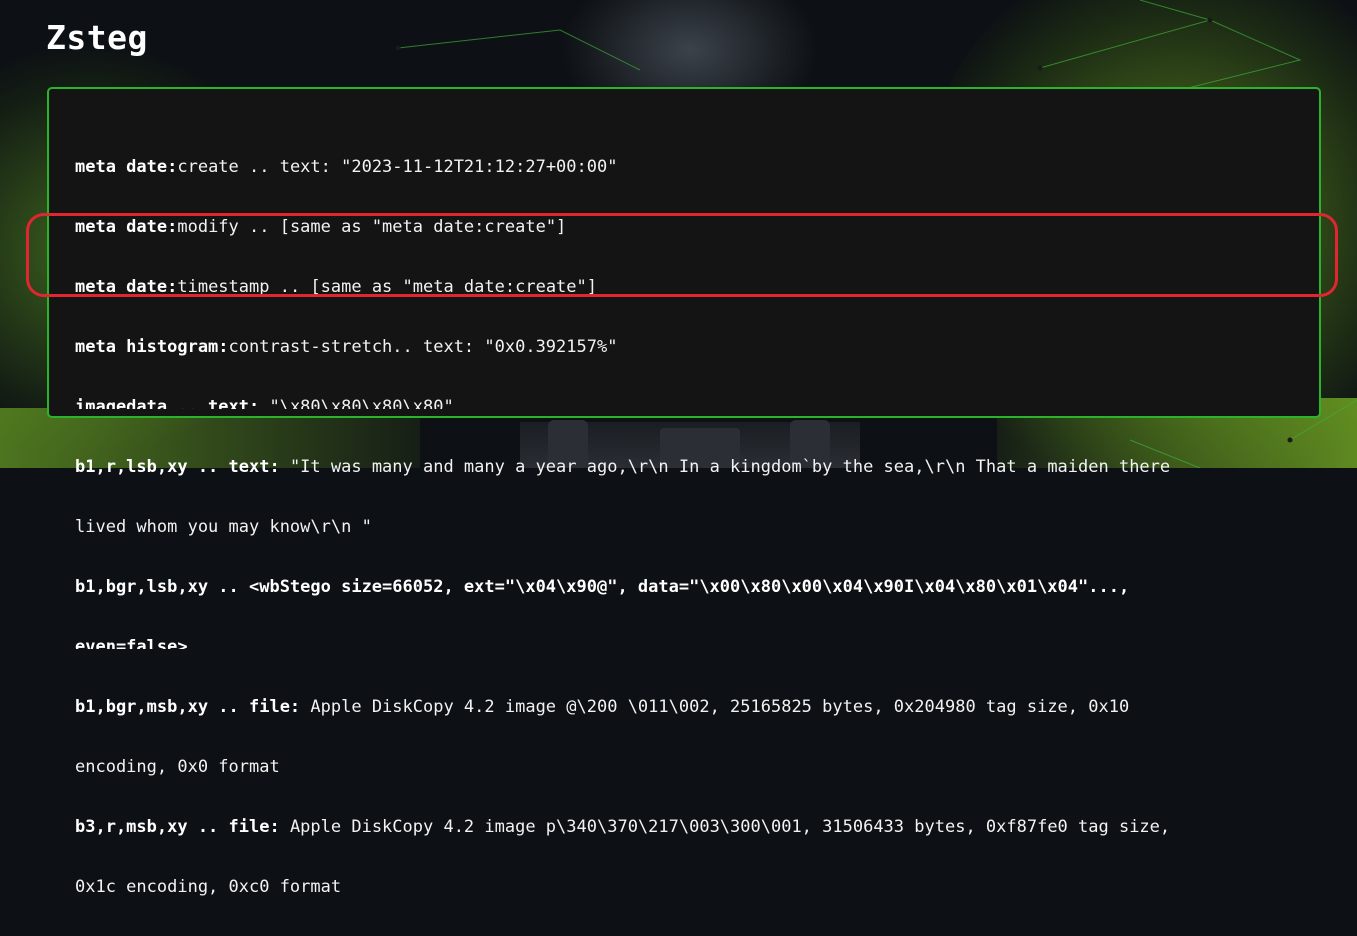  What do you see at coordinates (264, 407) in the screenshot?
I see `output-line-partially-hidden: imagedata .. text: "\x80\x80\x80\x80"` at bounding box center [264, 407].